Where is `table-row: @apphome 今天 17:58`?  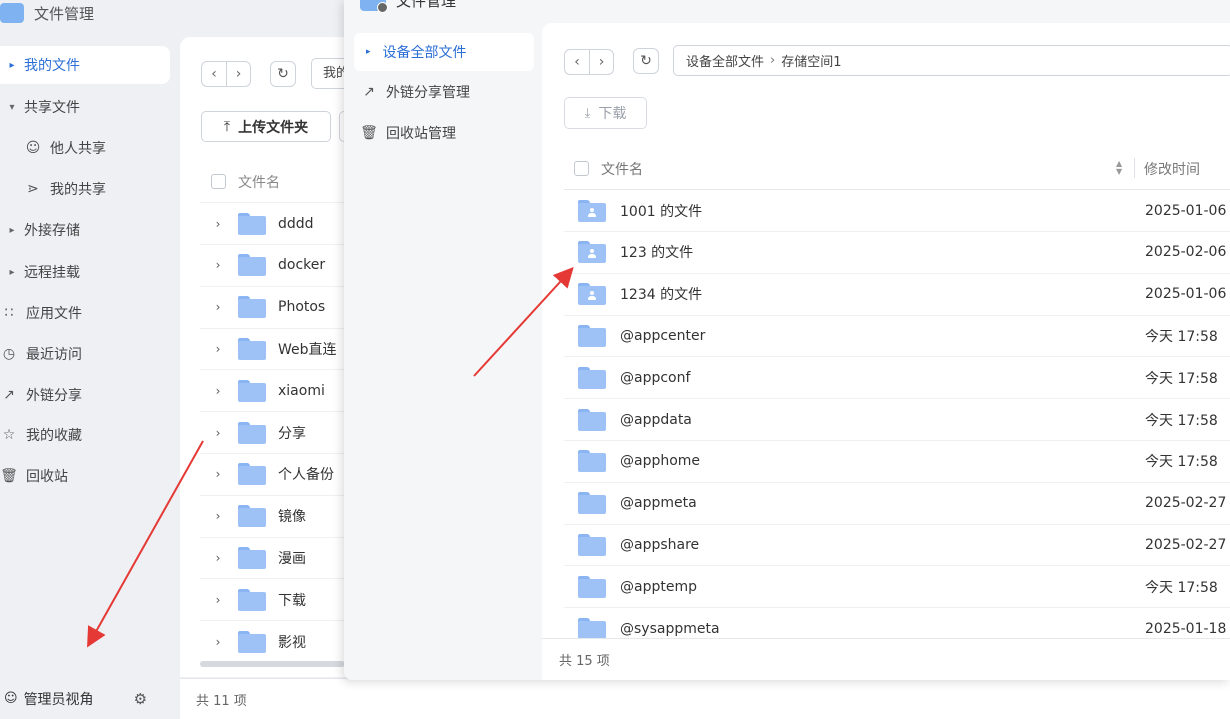 table-row: @apphome 今天 17:58 is located at coordinates (897, 462).